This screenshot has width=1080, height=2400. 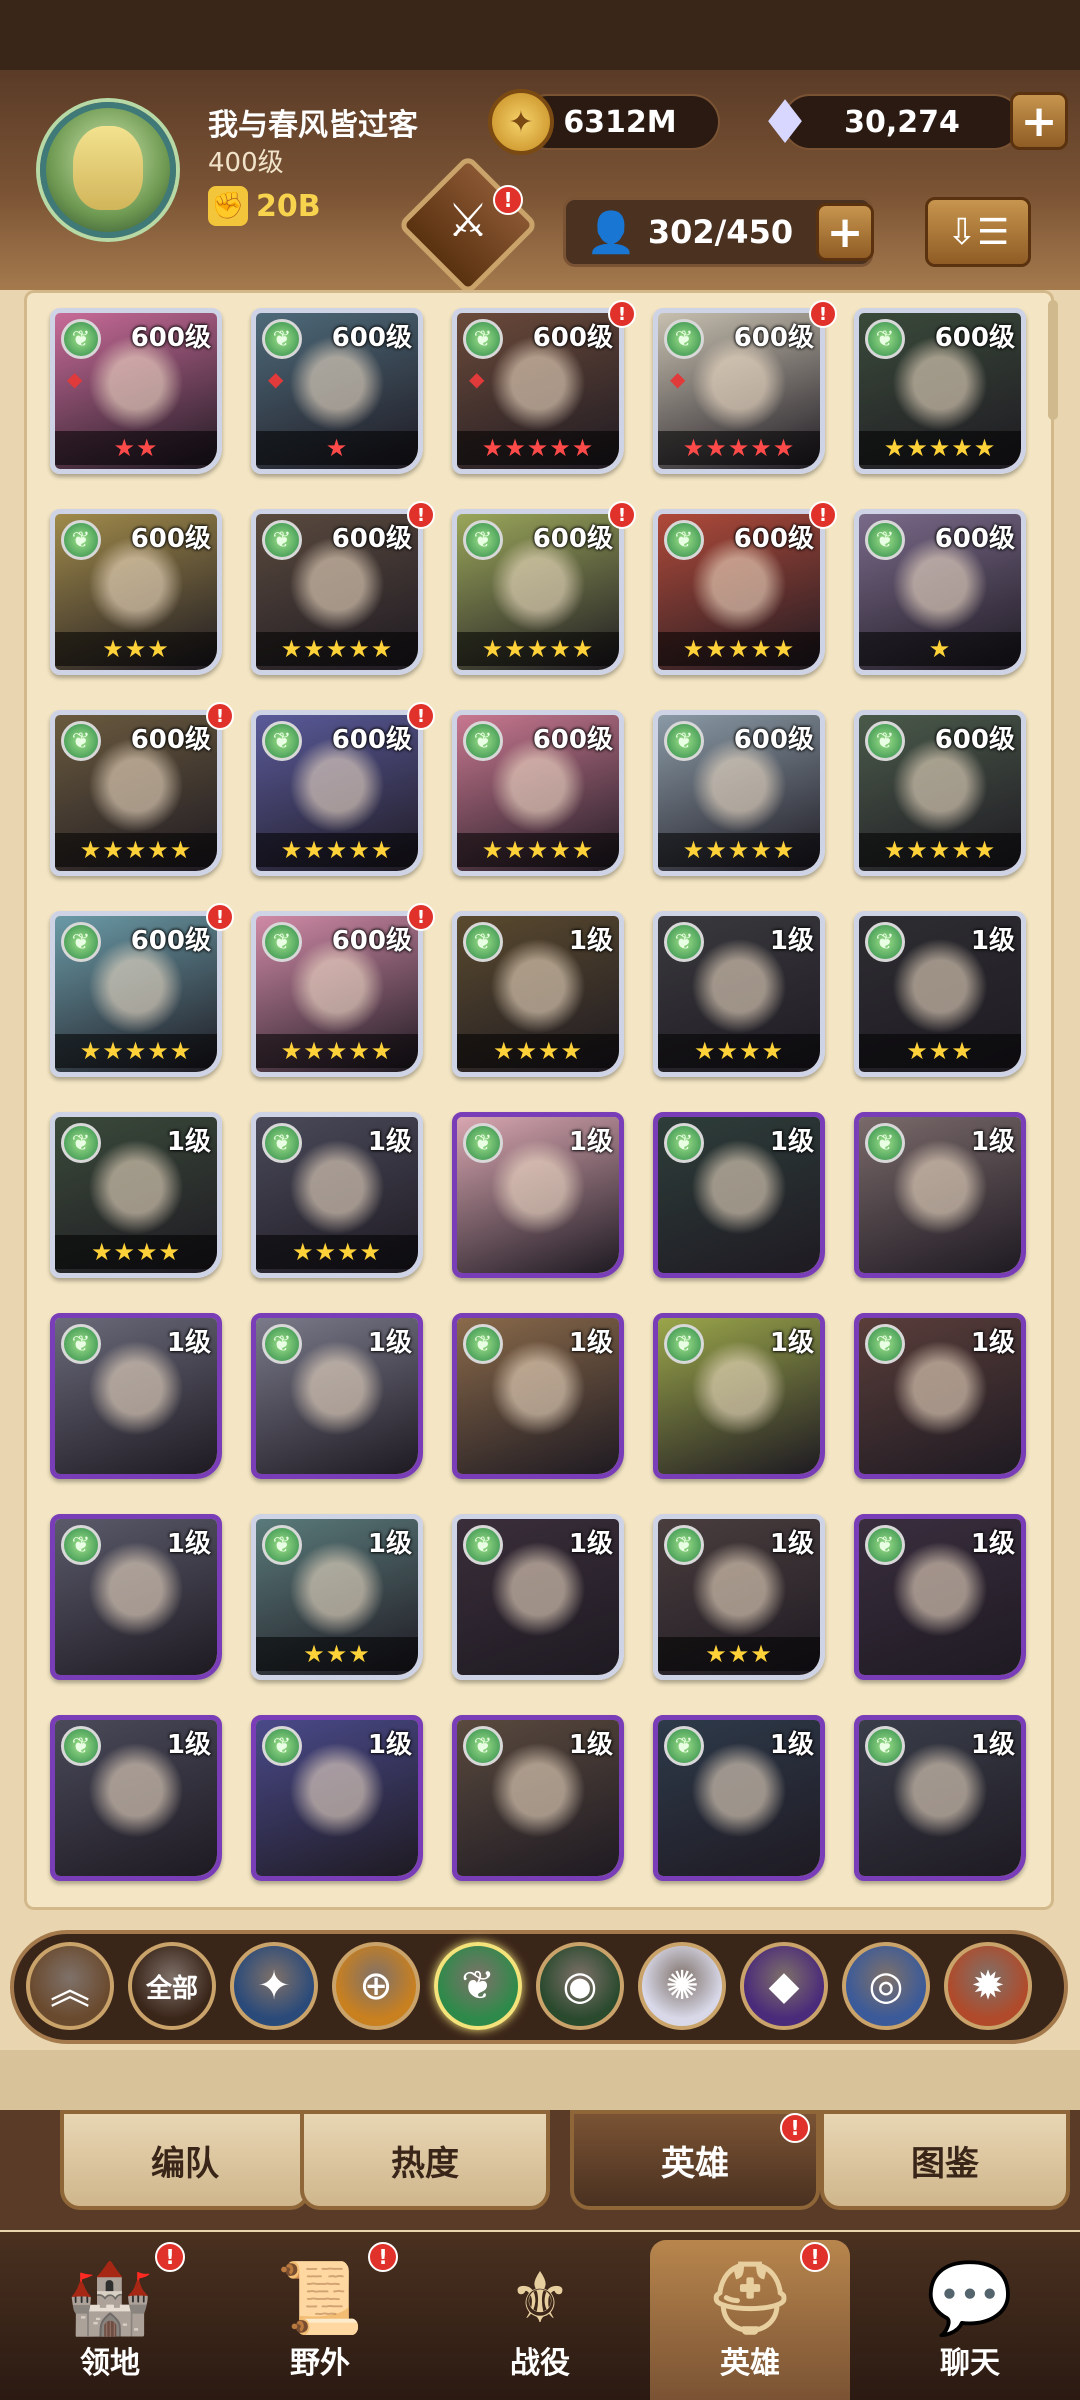 I want to click on lightbearer-filter: ✦, so click(x=274, y=1986).